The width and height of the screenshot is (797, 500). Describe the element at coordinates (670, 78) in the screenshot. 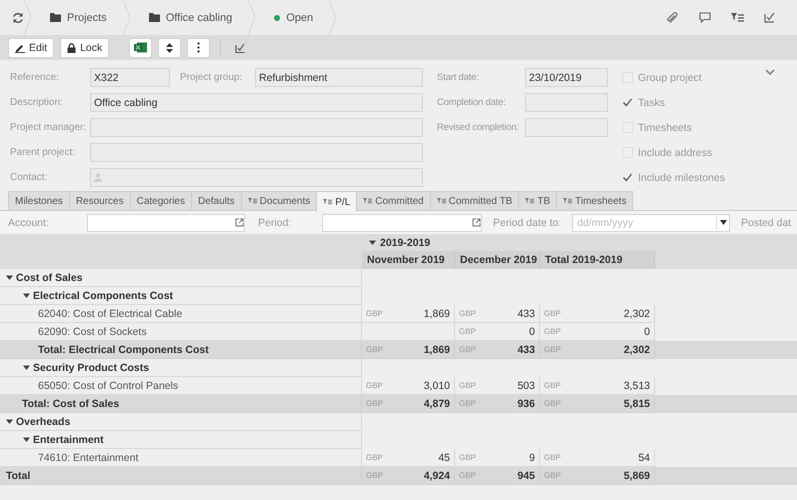

I see `checkbox-label: Group project` at that location.